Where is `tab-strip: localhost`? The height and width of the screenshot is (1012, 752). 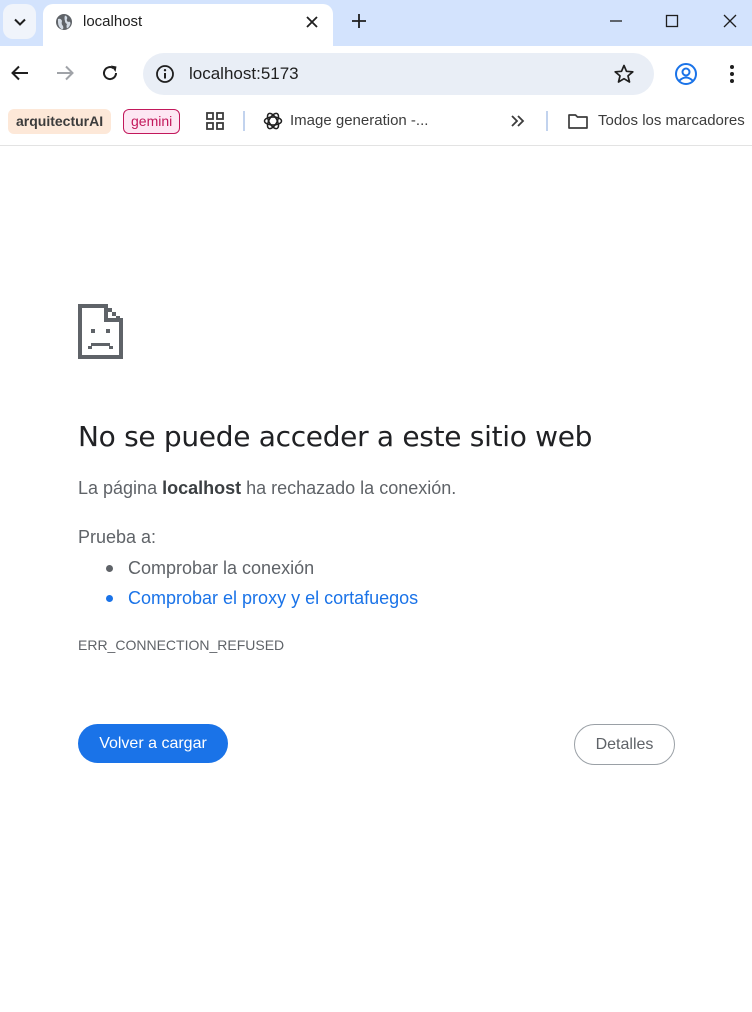 tab-strip: localhost is located at coordinates (376, 23).